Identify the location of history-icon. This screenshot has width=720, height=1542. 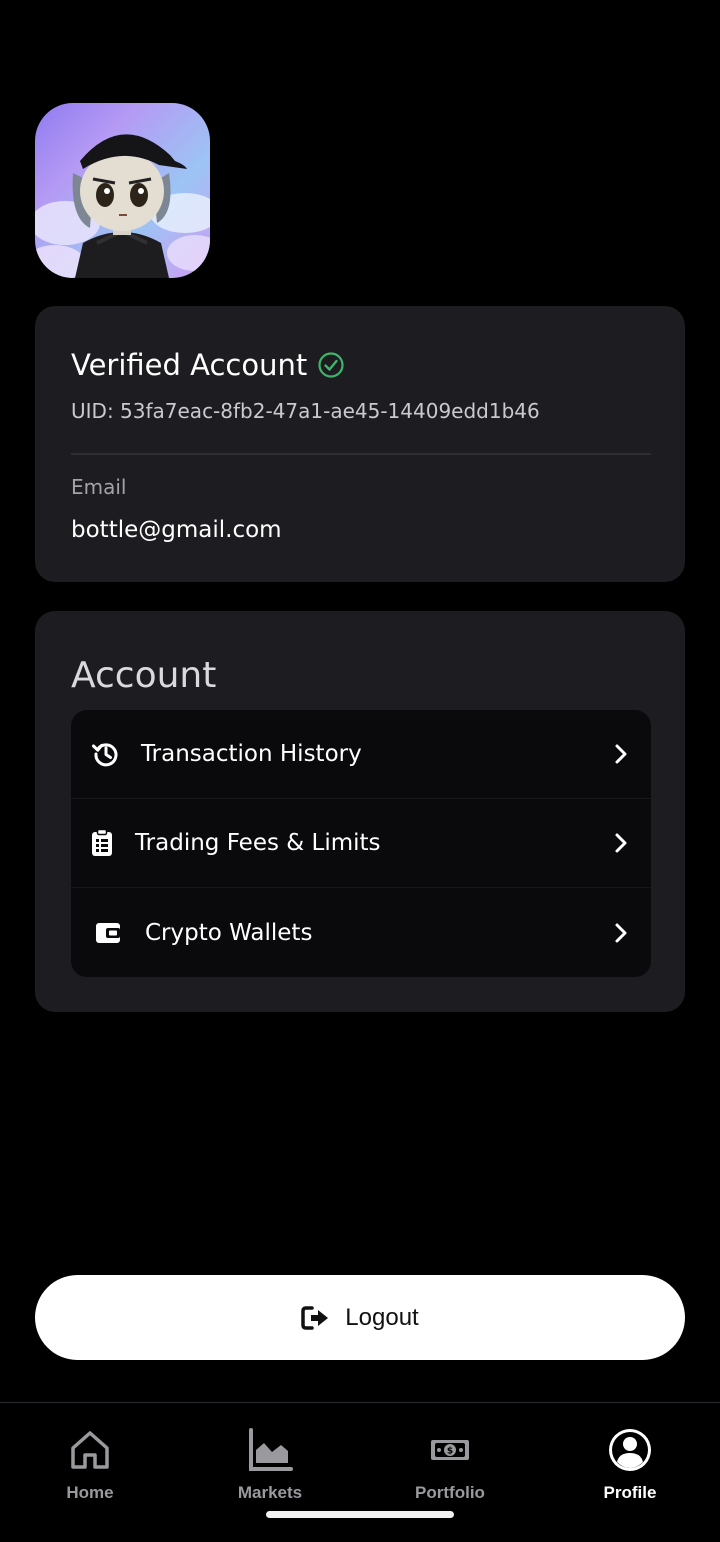
(106, 754).